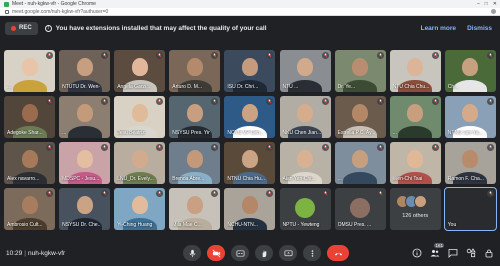 The height and width of the screenshot is (266, 500). What do you see at coordinates (135, 225) in the screenshot?
I see `participant-name: Yi-Ching Huang` at bounding box center [135, 225].